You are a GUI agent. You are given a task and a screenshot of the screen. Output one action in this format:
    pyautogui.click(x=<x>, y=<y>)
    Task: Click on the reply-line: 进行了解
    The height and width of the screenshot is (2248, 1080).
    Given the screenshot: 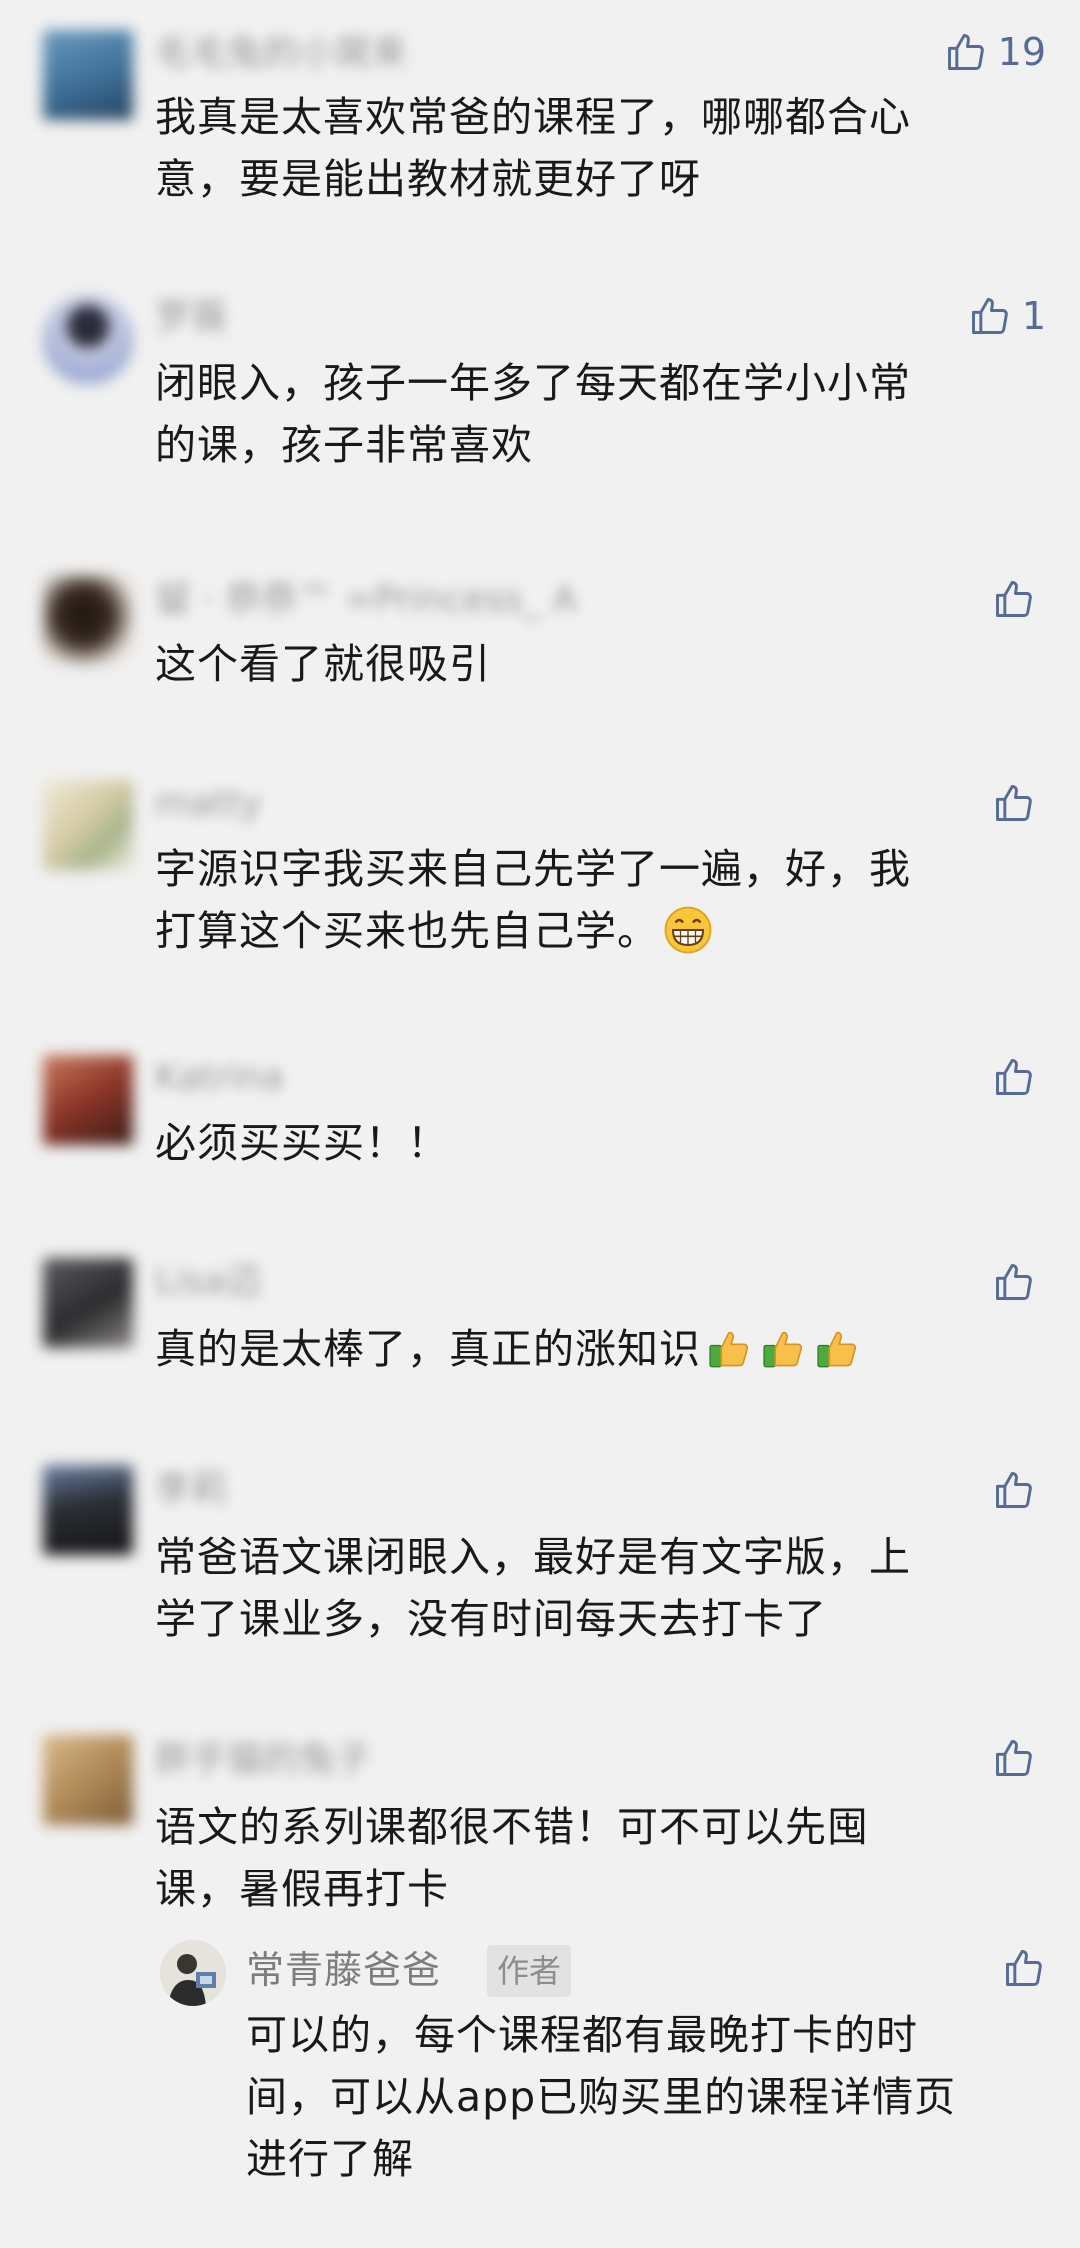 What is the action you would take?
    pyautogui.click(x=330, y=2159)
    